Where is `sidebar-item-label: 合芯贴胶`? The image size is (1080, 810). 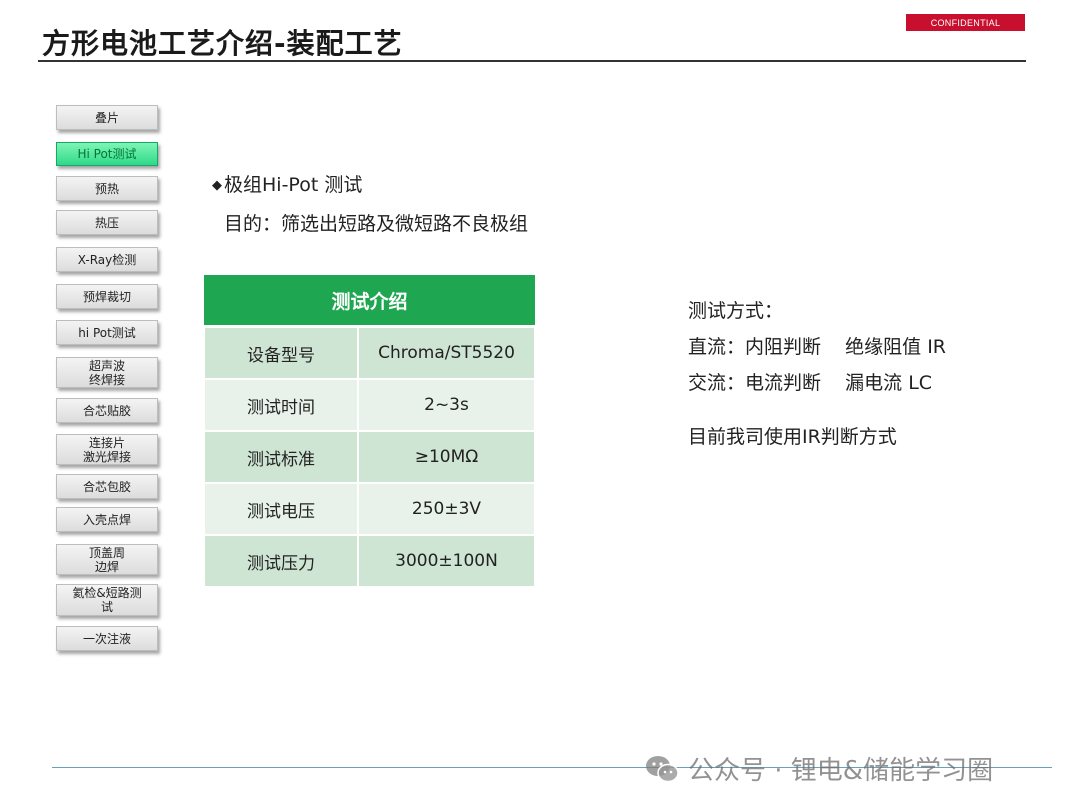 sidebar-item-label: 合芯贴胶 is located at coordinates (106, 410).